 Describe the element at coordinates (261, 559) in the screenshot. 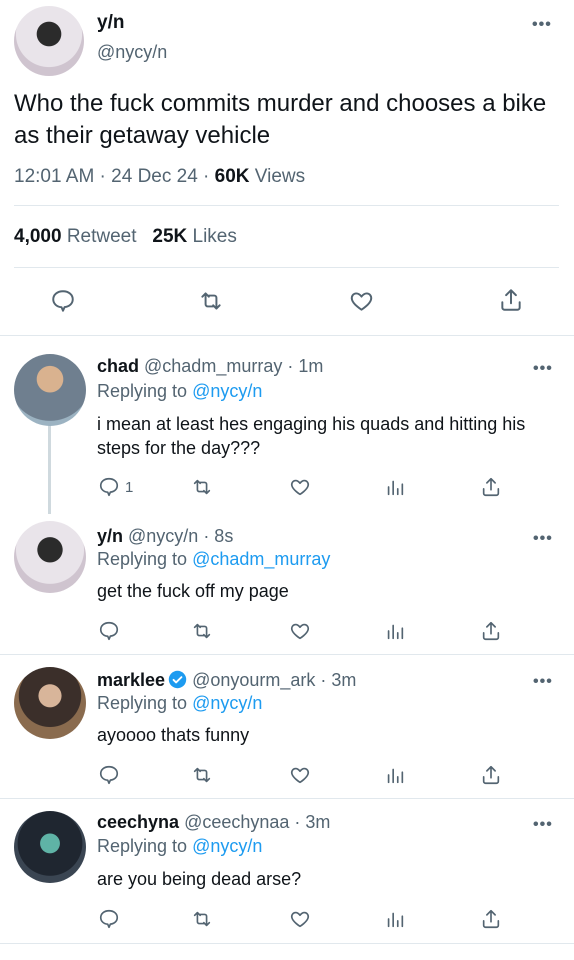

I see `replying-to-link: @chadm_murray` at that location.